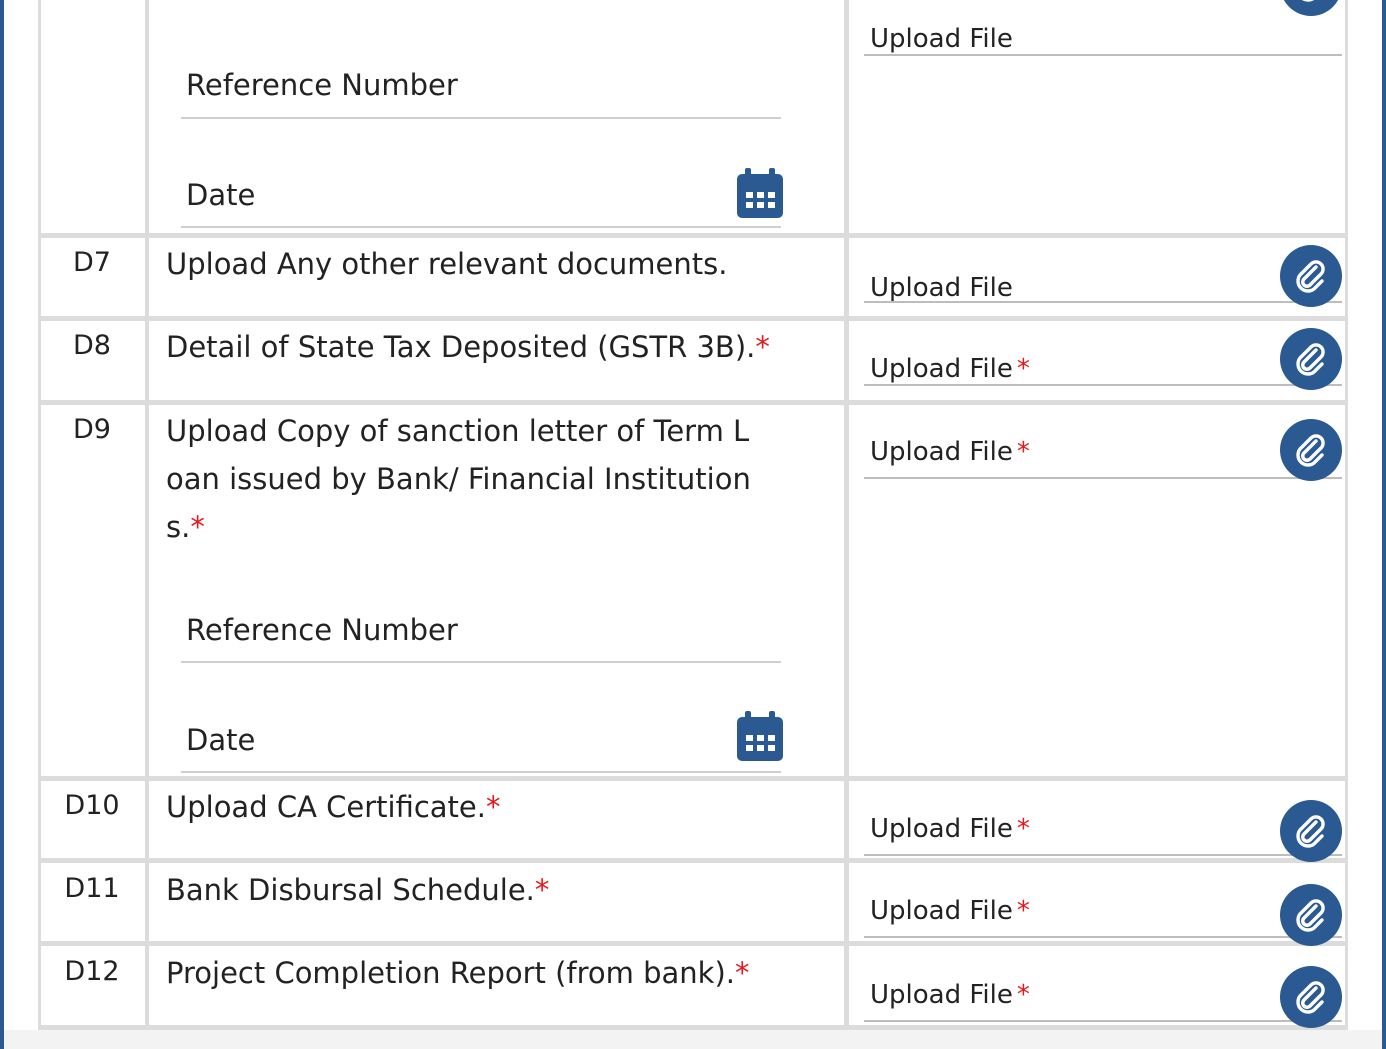 Image resolution: width=1386 pixels, height=1049 pixels. I want to click on row-description: Upload Any other relevant documents., so click(447, 264).